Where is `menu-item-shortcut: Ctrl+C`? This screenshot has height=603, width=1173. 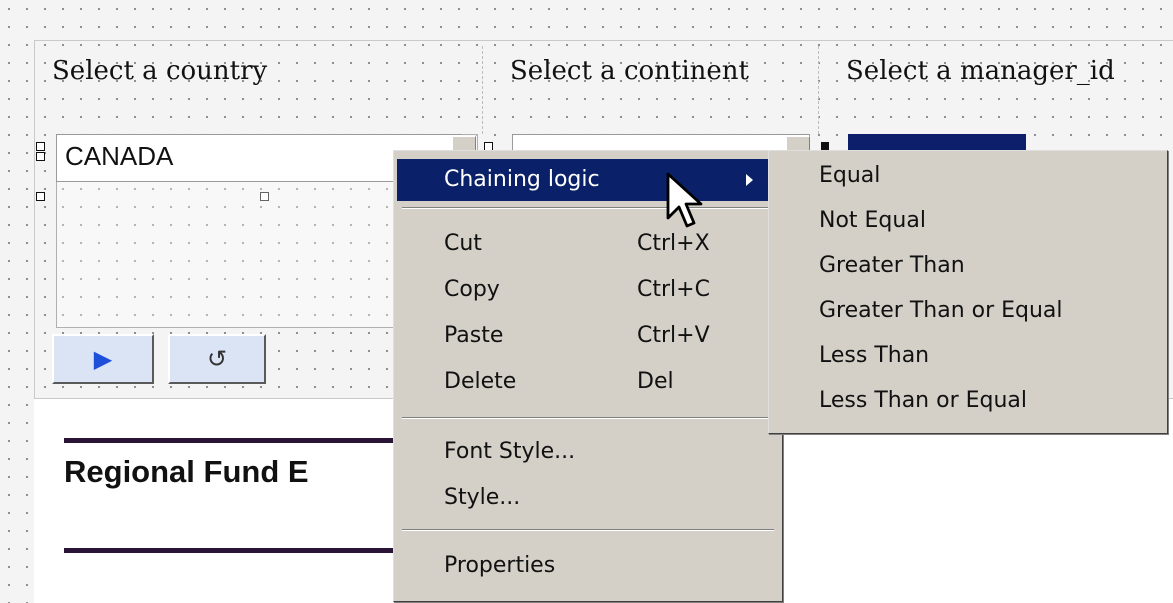 menu-item-shortcut: Ctrl+C is located at coordinates (673, 289).